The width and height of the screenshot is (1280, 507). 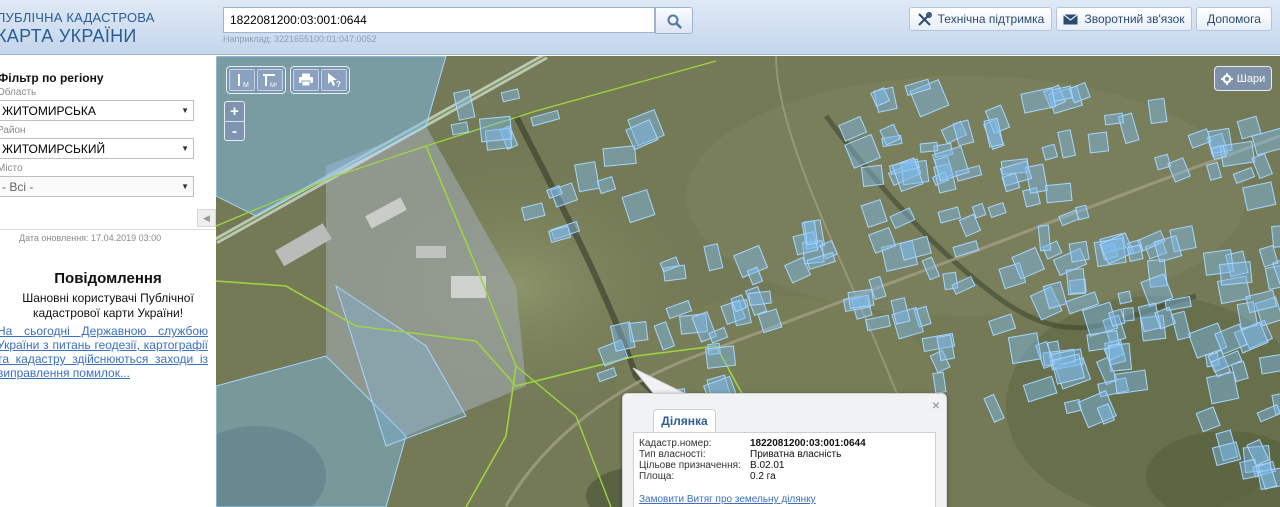 What do you see at coordinates (288, 80) in the screenshot?
I see `map-toolbar: M M² ?` at bounding box center [288, 80].